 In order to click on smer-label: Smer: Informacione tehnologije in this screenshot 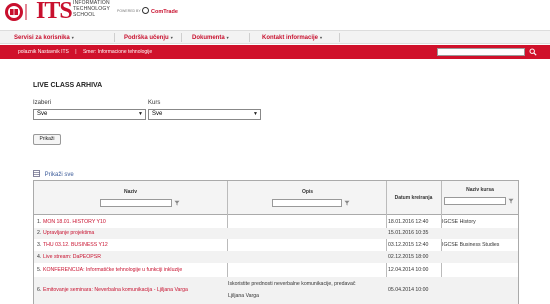, I will do `click(117, 52)`.